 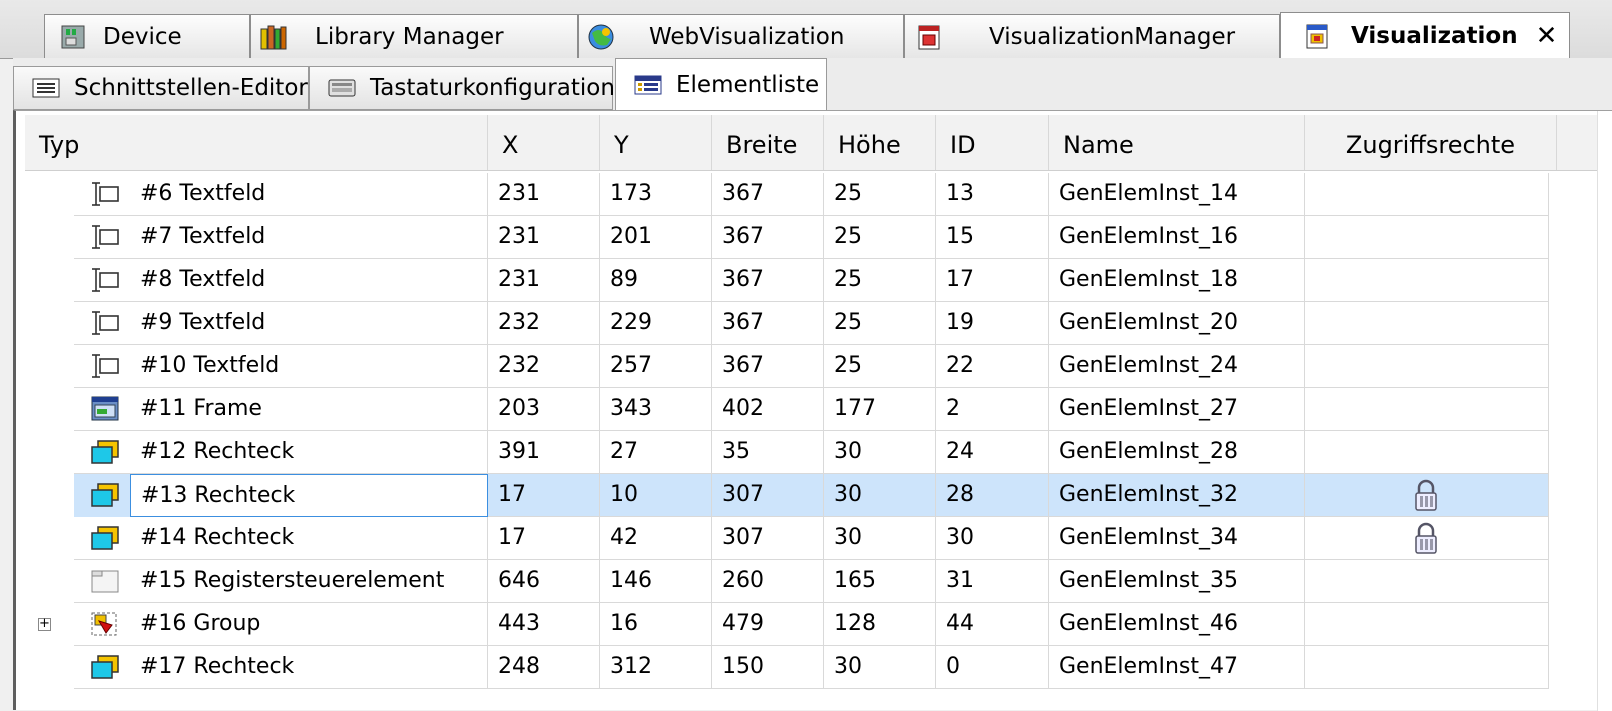 What do you see at coordinates (782, 237) in the screenshot?
I see `table-row: #7 Textfeld 231 201 367 25 15 GenElemInst_16` at bounding box center [782, 237].